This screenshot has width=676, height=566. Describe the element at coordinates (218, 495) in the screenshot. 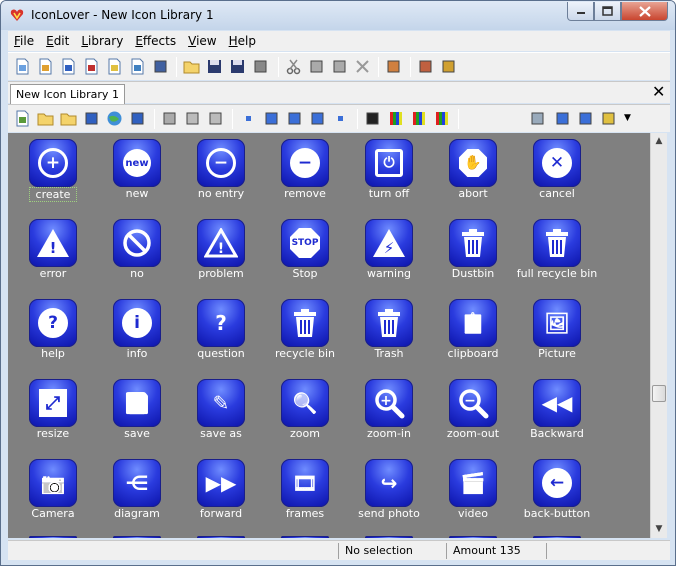

I see `icon-item-forward: ▶▶ forward` at that location.